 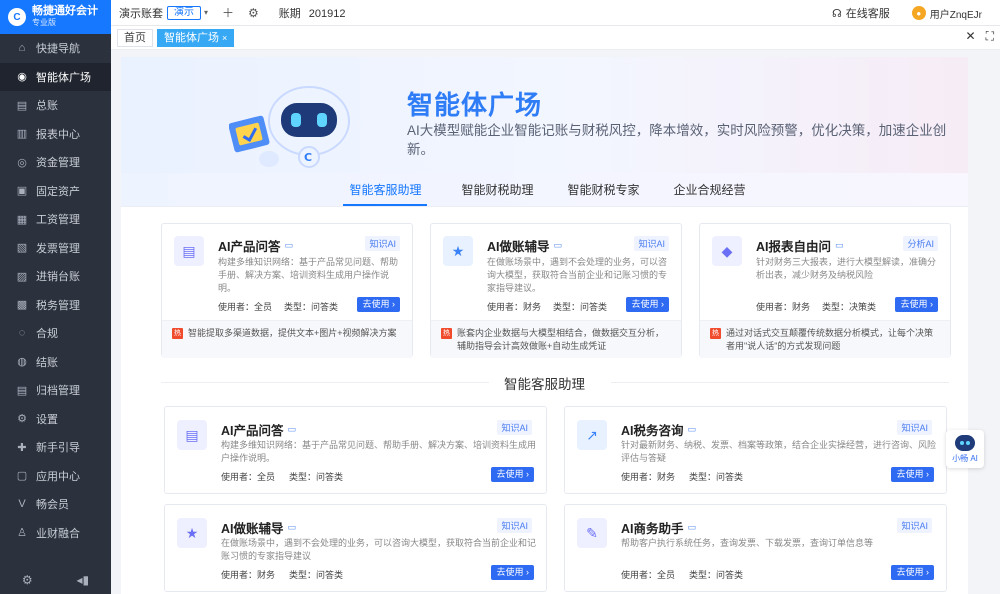 I want to click on robot-illustration-icon: C, so click(x=289, y=127).